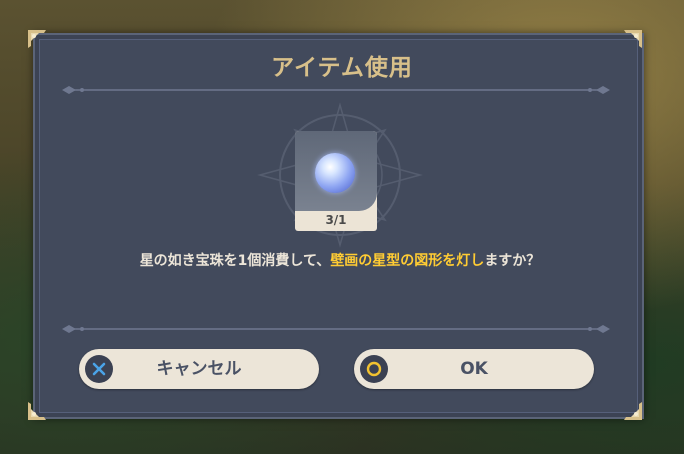 The height and width of the screenshot is (454, 684). I want to click on message-text-end: ますか？, so click(512, 261).